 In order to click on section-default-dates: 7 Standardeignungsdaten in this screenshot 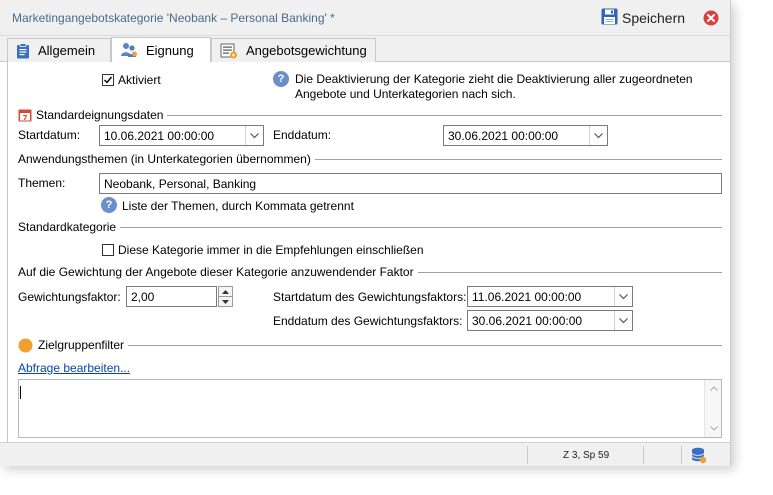, I will do `click(370, 115)`.